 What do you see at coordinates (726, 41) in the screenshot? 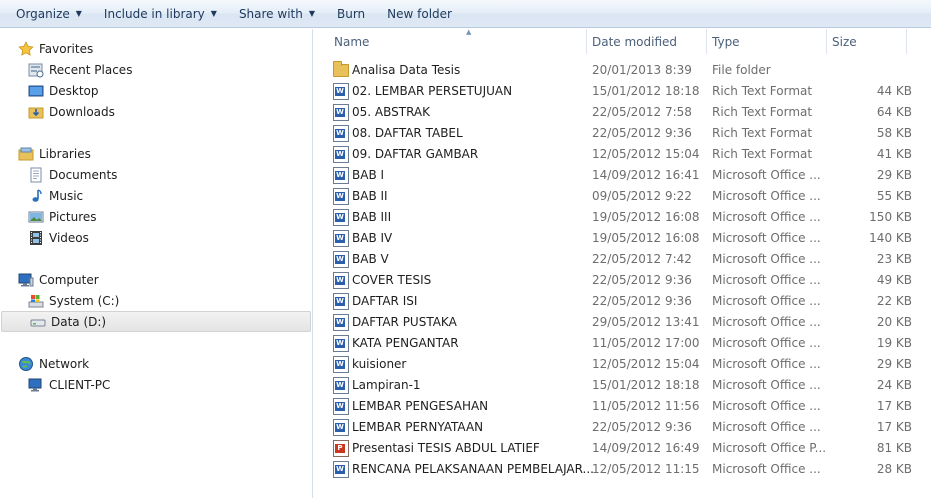
I see `column-header-label: Type` at bounding box center [726, 41].